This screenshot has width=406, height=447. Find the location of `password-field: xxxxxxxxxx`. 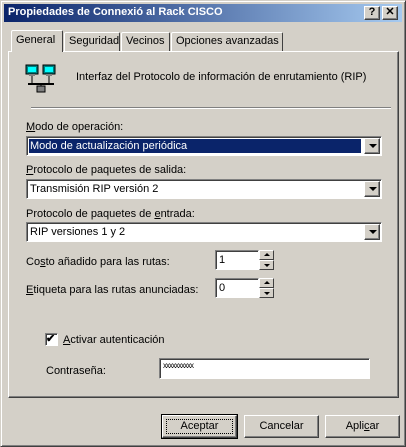

password-field: xxxxxxxxxx is located at coordinates (264, 368).